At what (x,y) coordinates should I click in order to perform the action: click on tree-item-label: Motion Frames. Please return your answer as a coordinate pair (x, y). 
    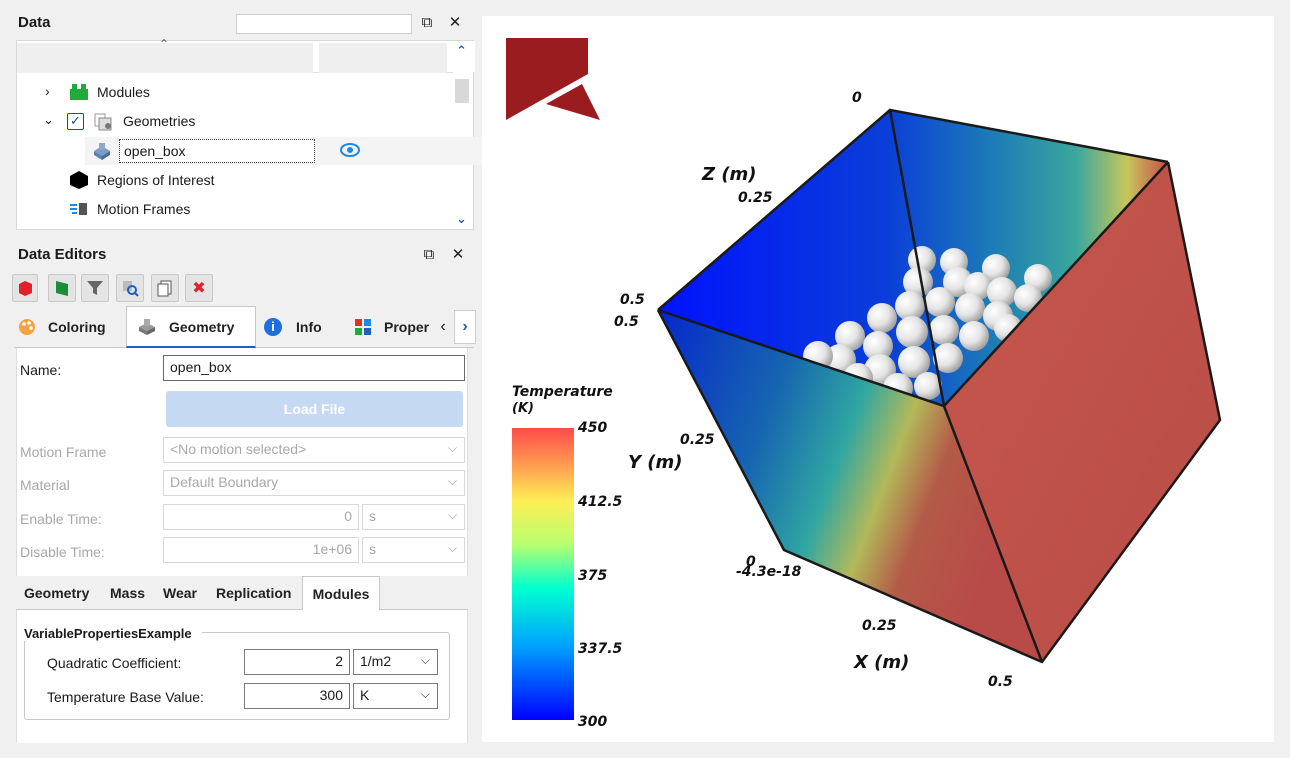
    Looking at the image, I should click on (144, 209).